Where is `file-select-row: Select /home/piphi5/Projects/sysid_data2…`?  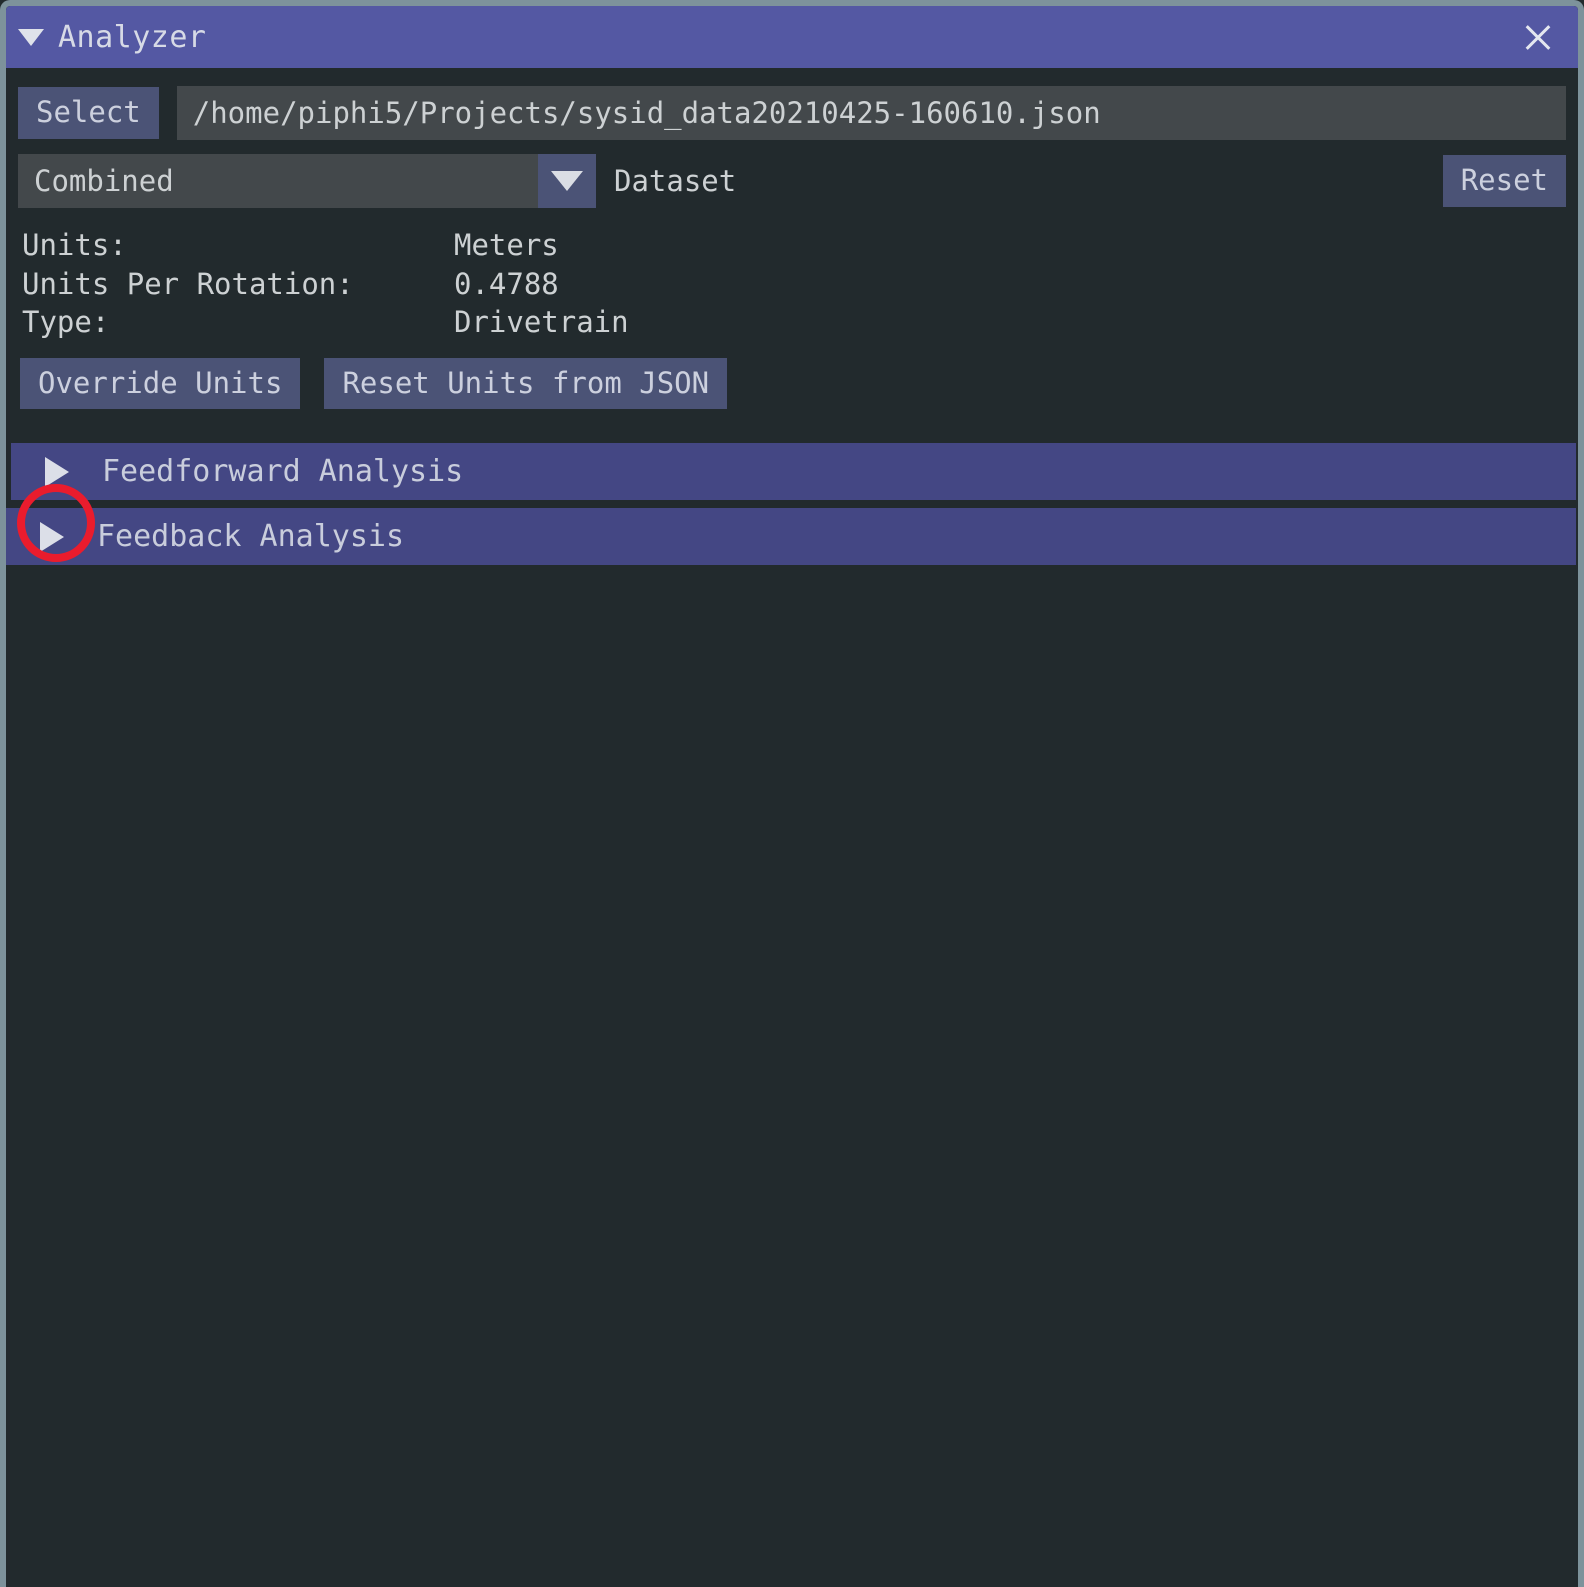 file-select-row: Select /home/piphi5/Projects/sysid_data2… is located at coordinates (792, 104).